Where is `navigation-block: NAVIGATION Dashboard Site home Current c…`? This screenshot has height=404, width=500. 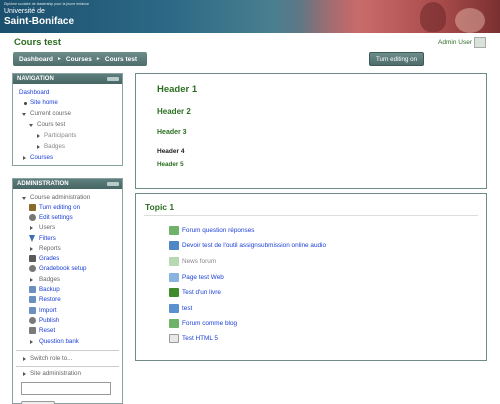
navigation-block: NAVIGATION Dashboard Site home Current c… is located at coordinates (67, 119).